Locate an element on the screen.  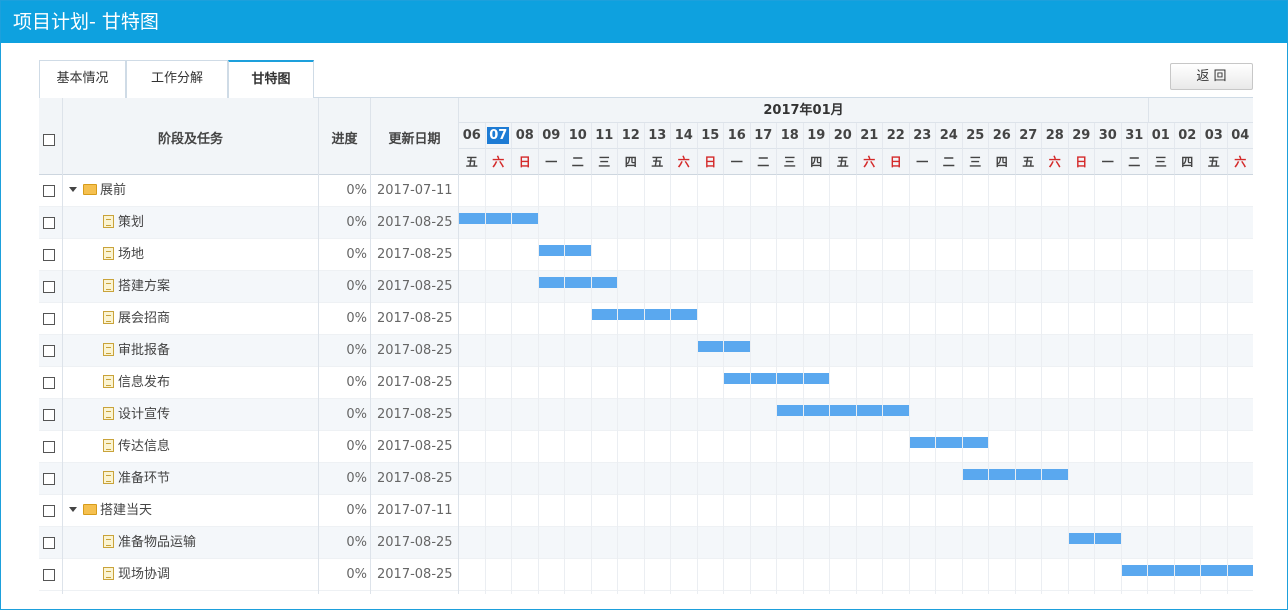
task-row: 信息发布 0% 2017-08-25 is located at coordinates (646, 383).